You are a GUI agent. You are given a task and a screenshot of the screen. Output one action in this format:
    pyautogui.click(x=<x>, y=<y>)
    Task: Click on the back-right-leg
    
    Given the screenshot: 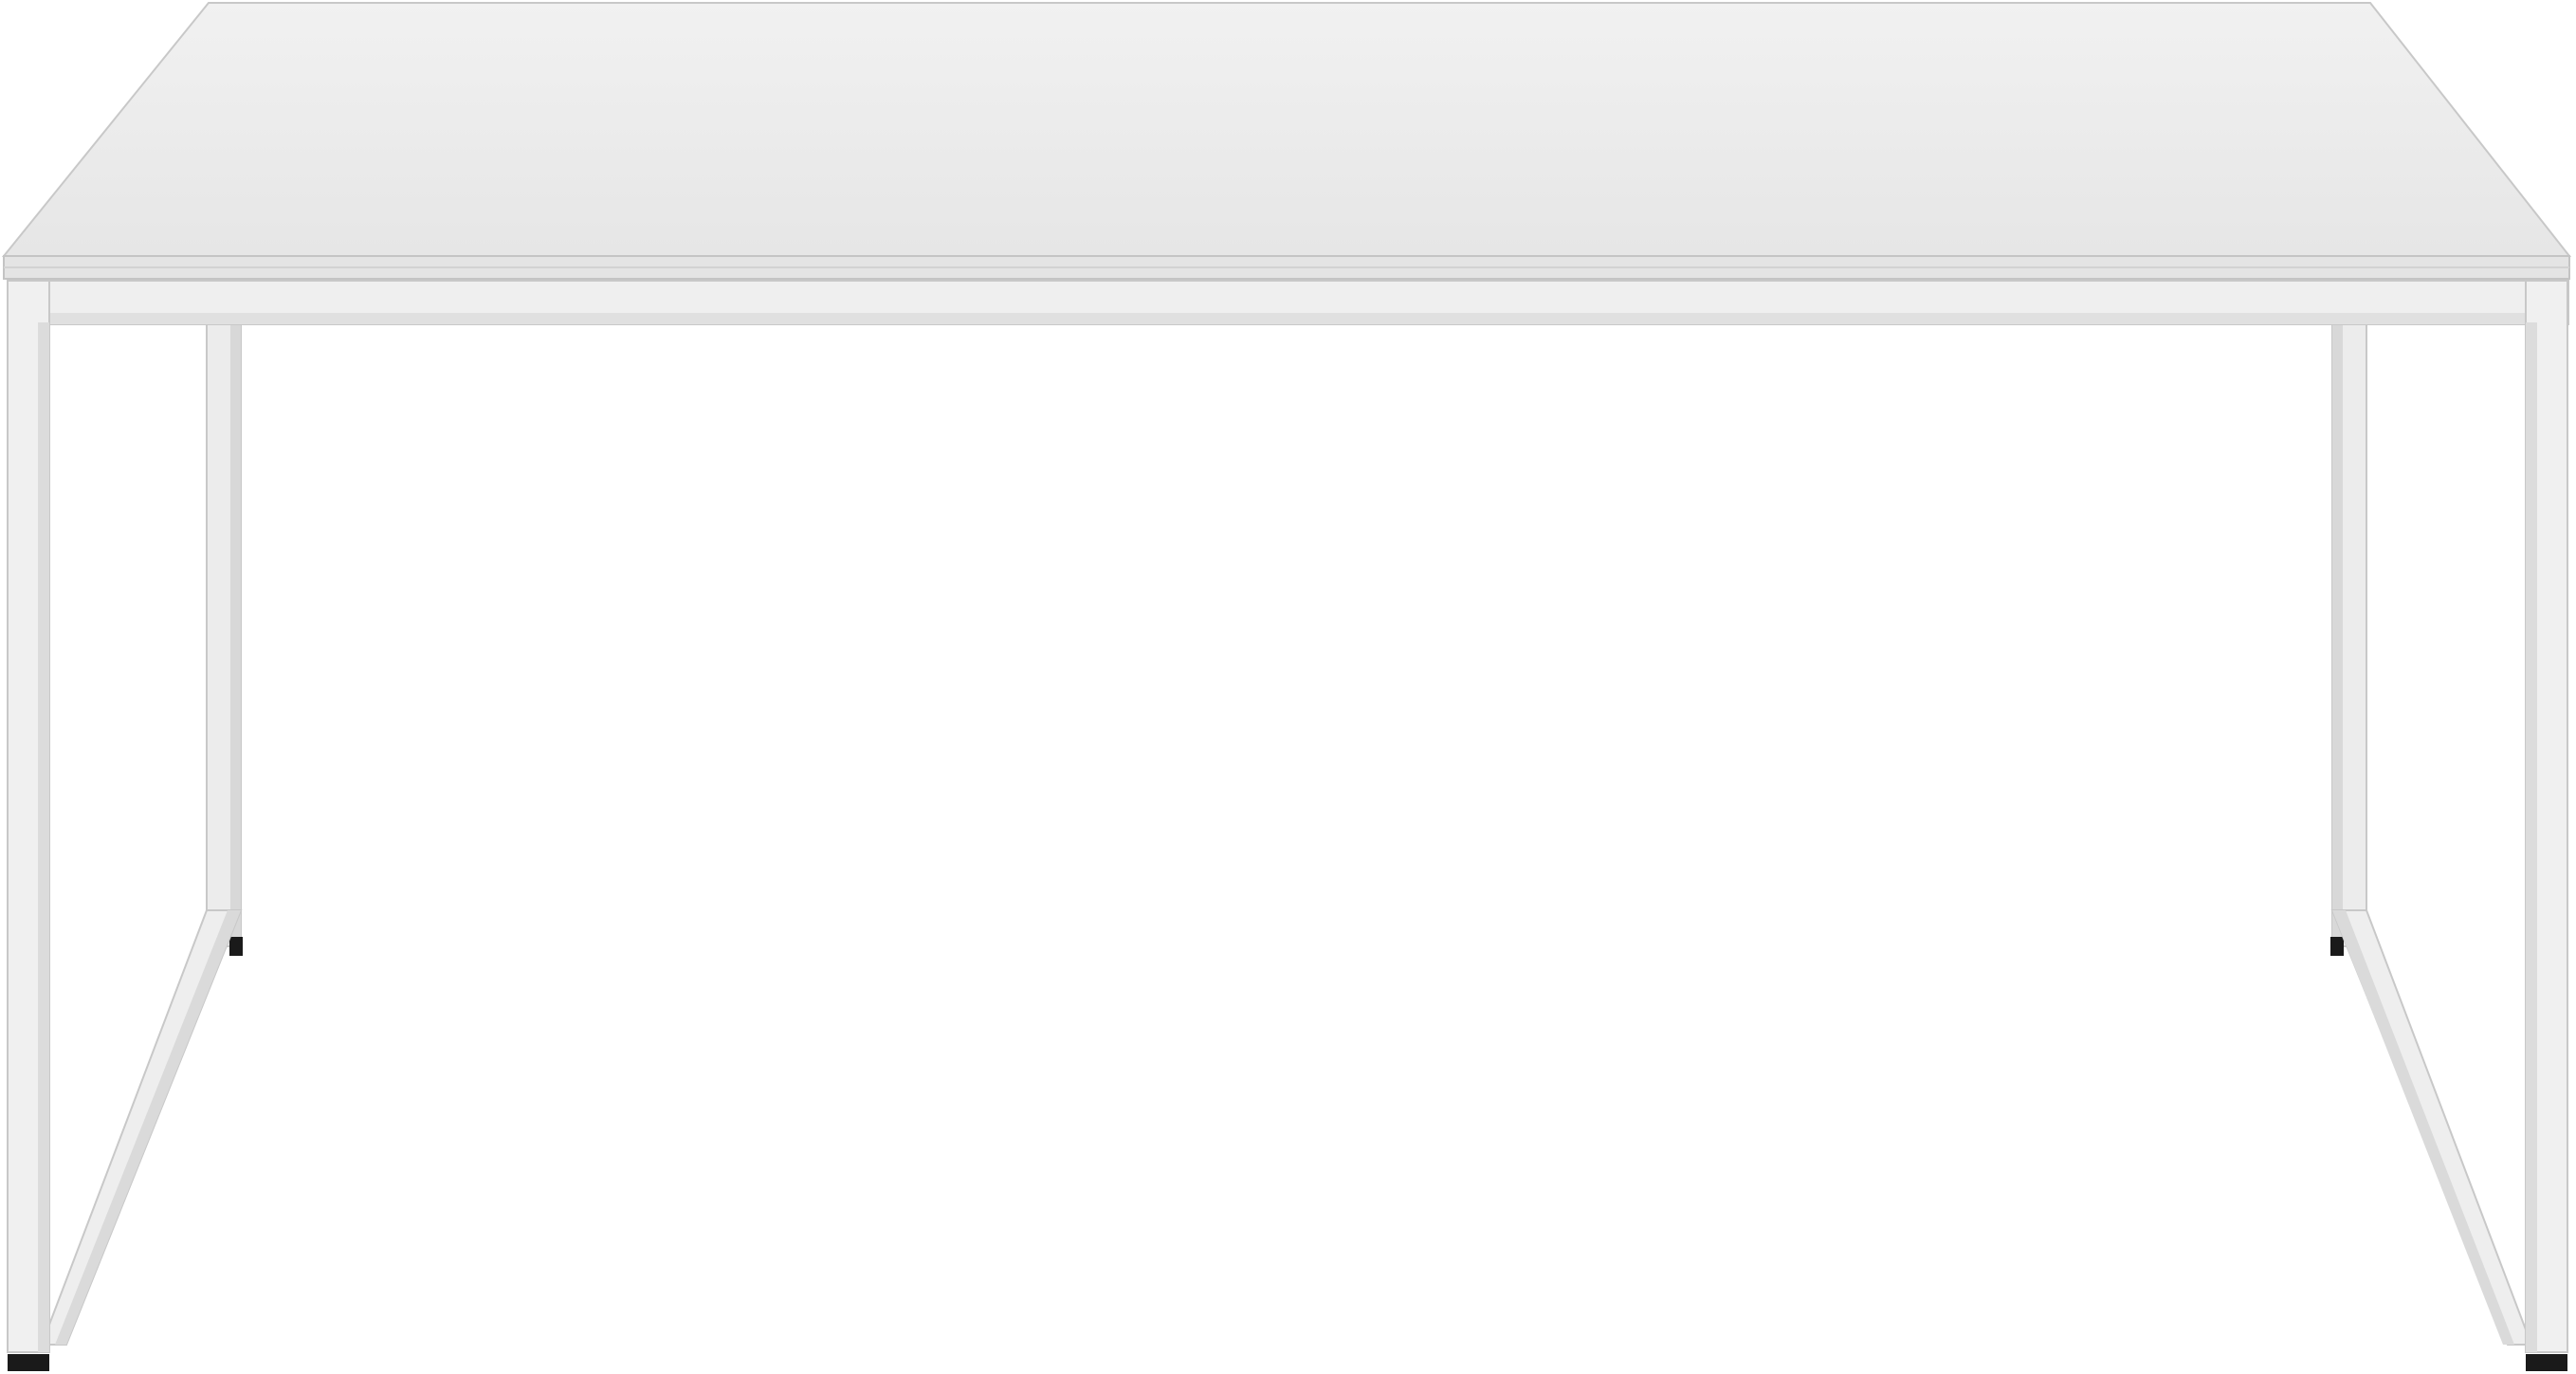 What is the action you would take?
    pyautogui.click(x=2348, y=638)
    